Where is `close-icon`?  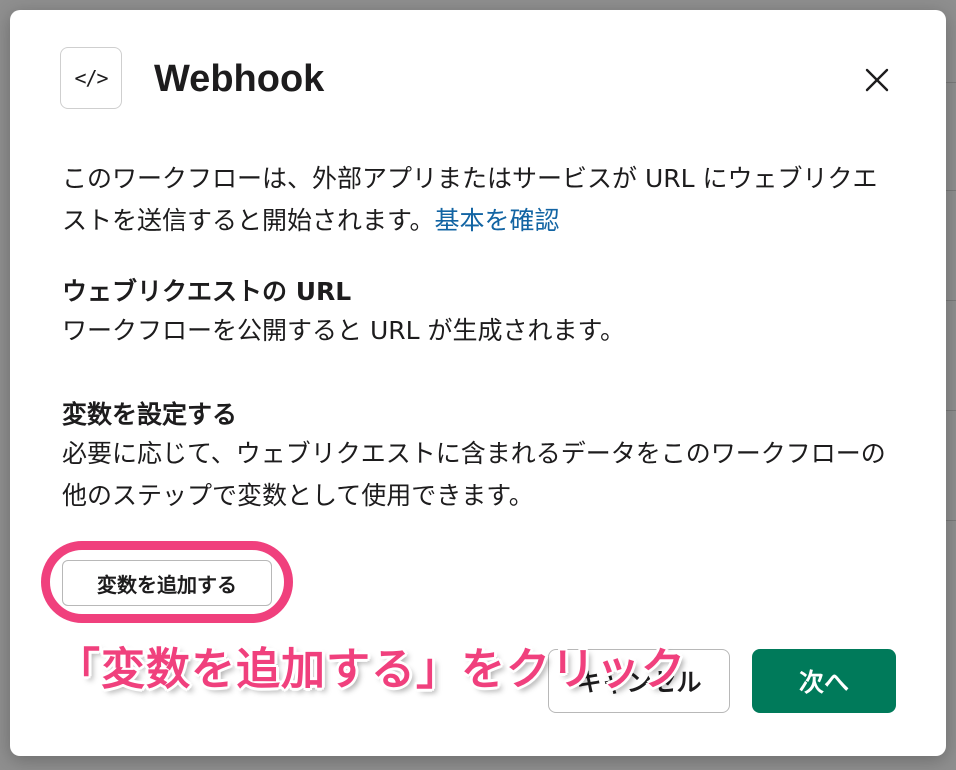
close-icon is located at coordinates (877, 80).